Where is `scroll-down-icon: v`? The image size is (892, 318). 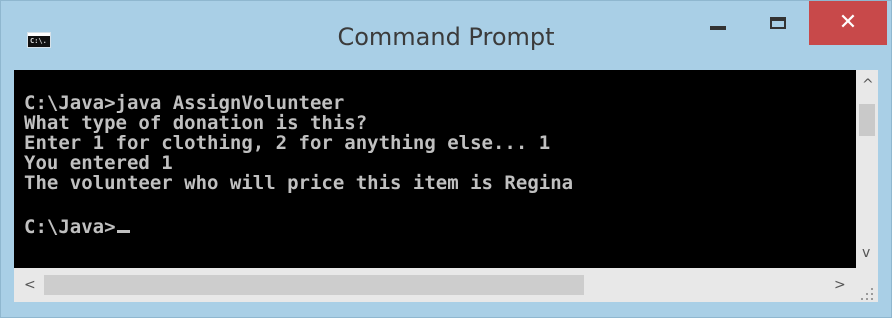 scroll-down-icon: v is located at coordinates (866, 253).